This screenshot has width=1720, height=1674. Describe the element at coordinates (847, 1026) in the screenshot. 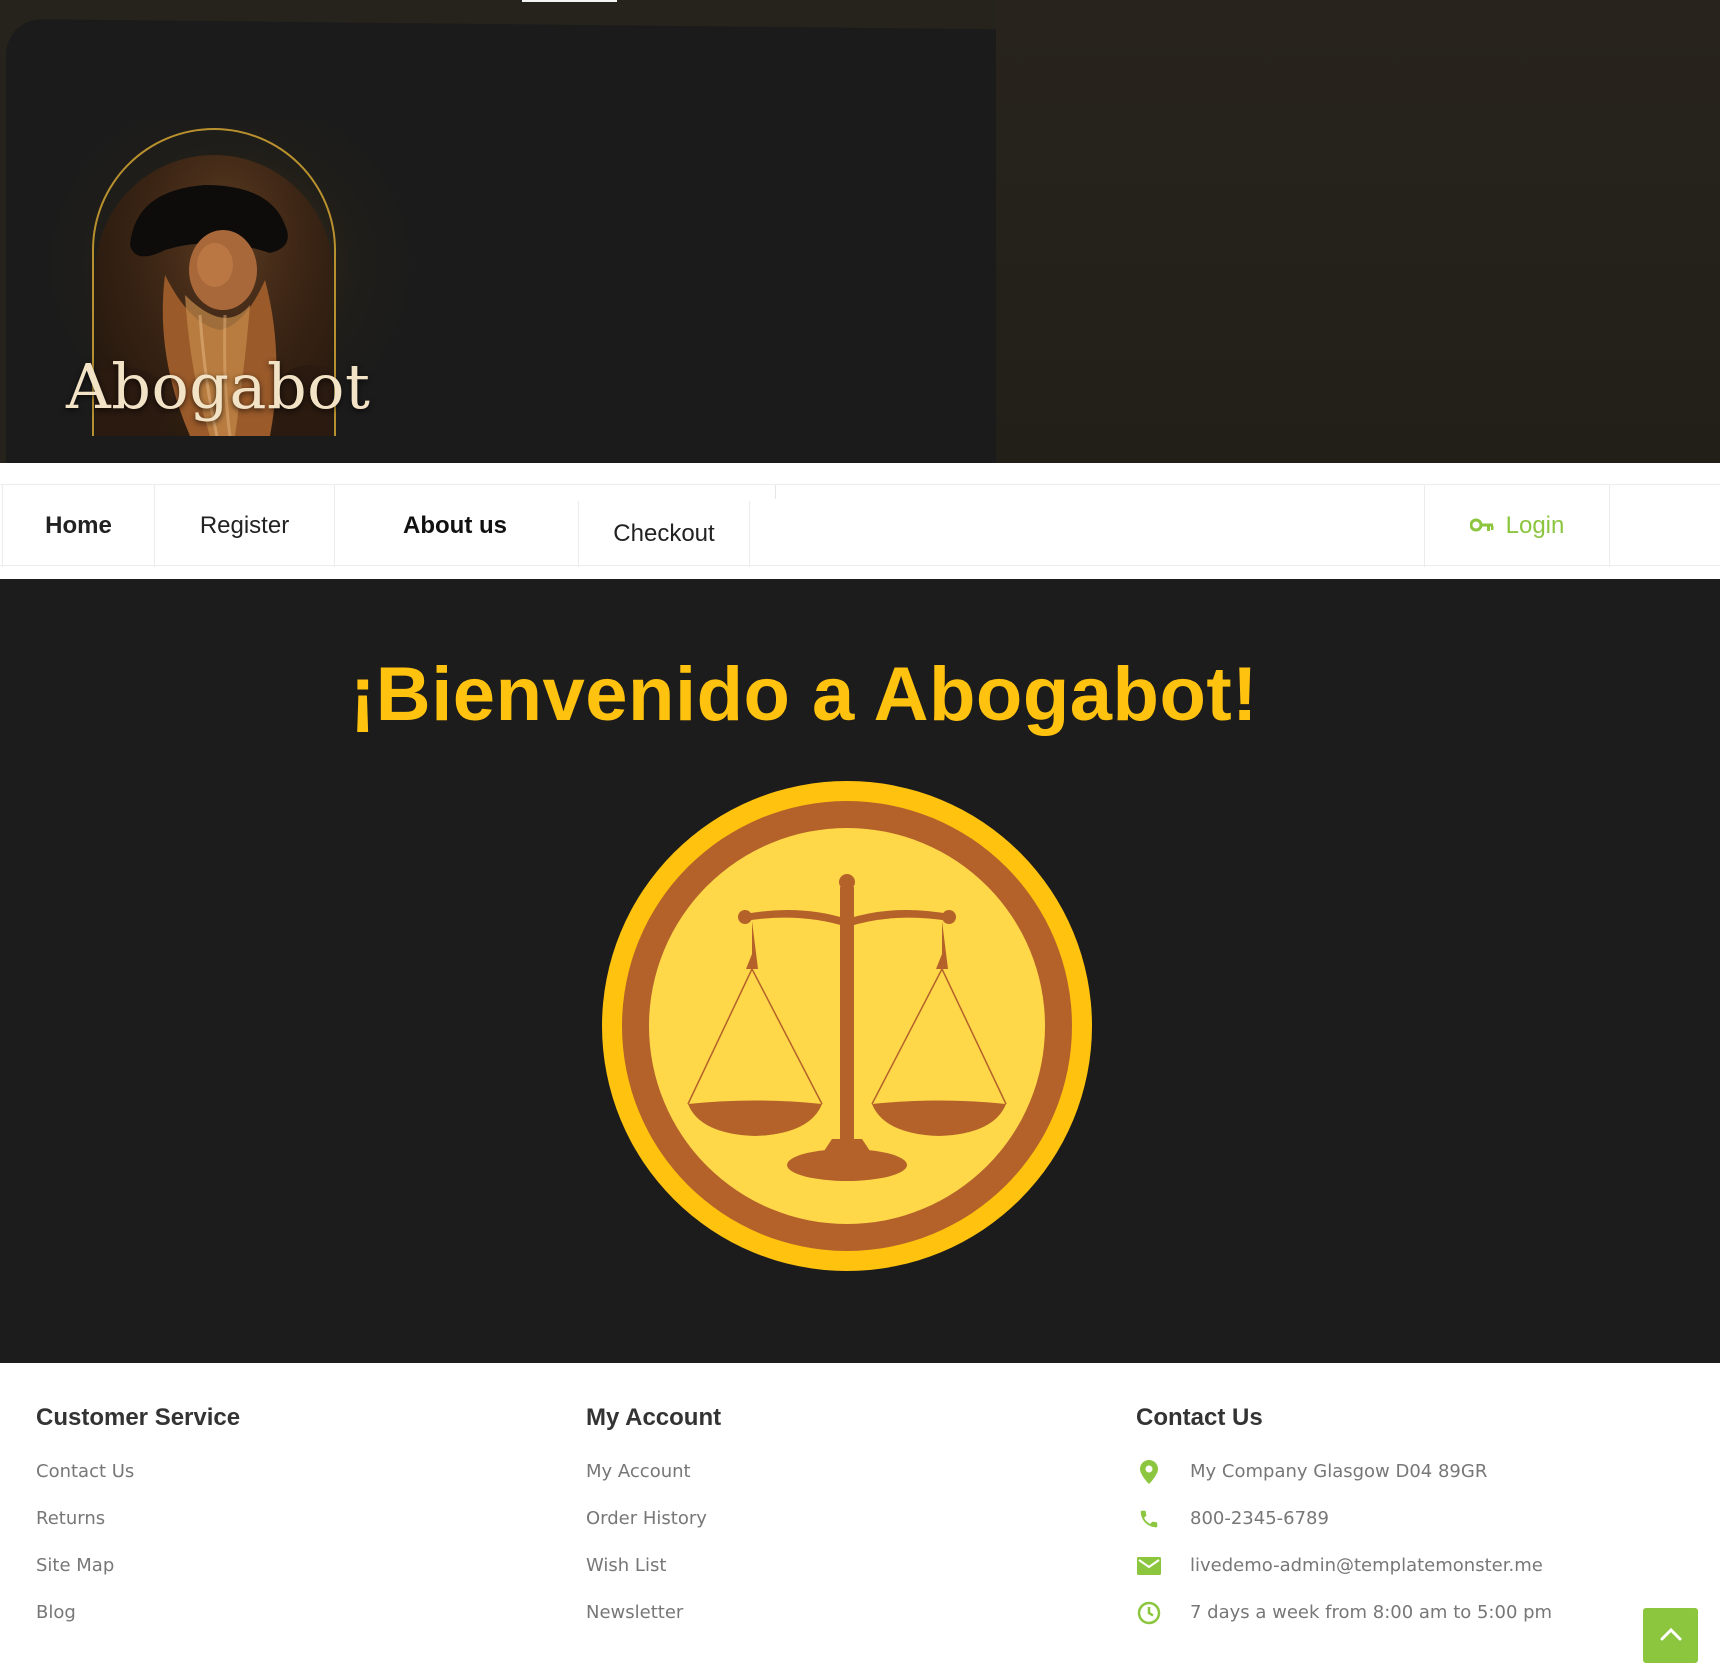

I see `scales-of-justice-icon` at that location.